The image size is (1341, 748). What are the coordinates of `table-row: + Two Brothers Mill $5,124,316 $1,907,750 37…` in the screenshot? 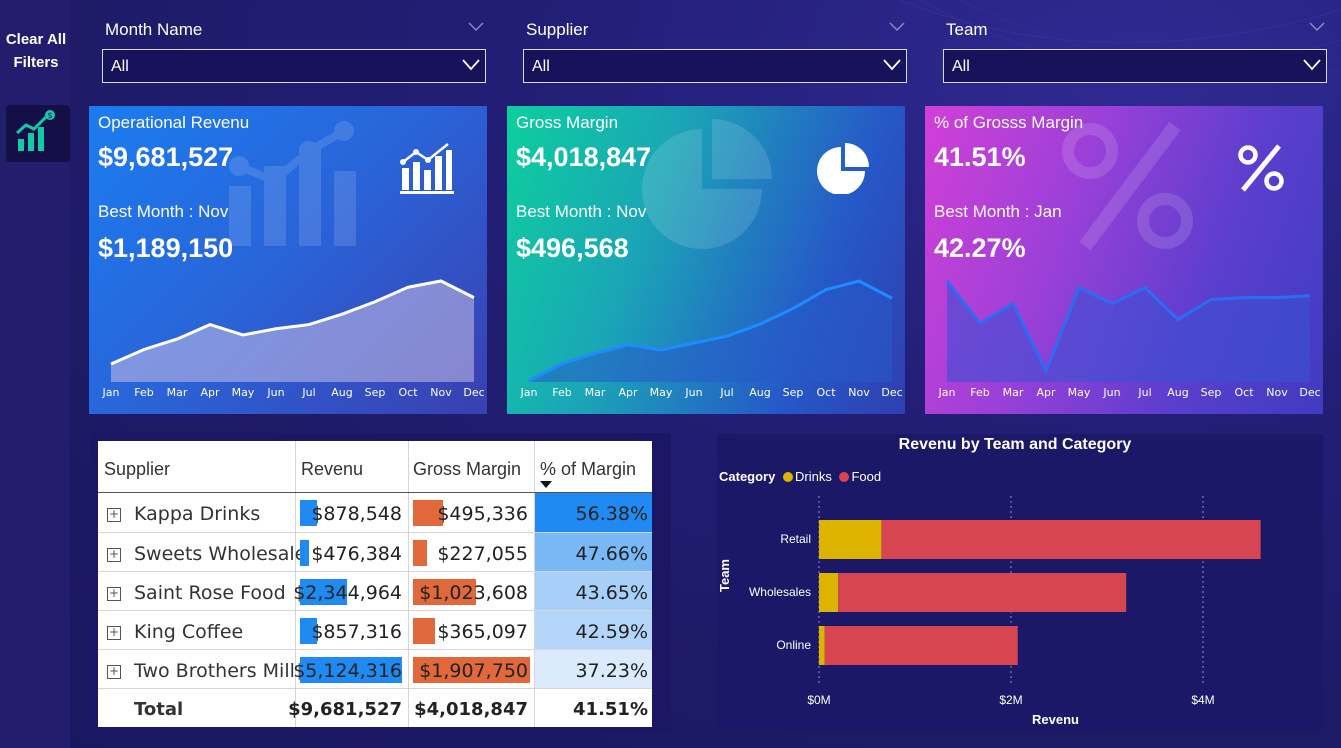 It's located at (375, 669).